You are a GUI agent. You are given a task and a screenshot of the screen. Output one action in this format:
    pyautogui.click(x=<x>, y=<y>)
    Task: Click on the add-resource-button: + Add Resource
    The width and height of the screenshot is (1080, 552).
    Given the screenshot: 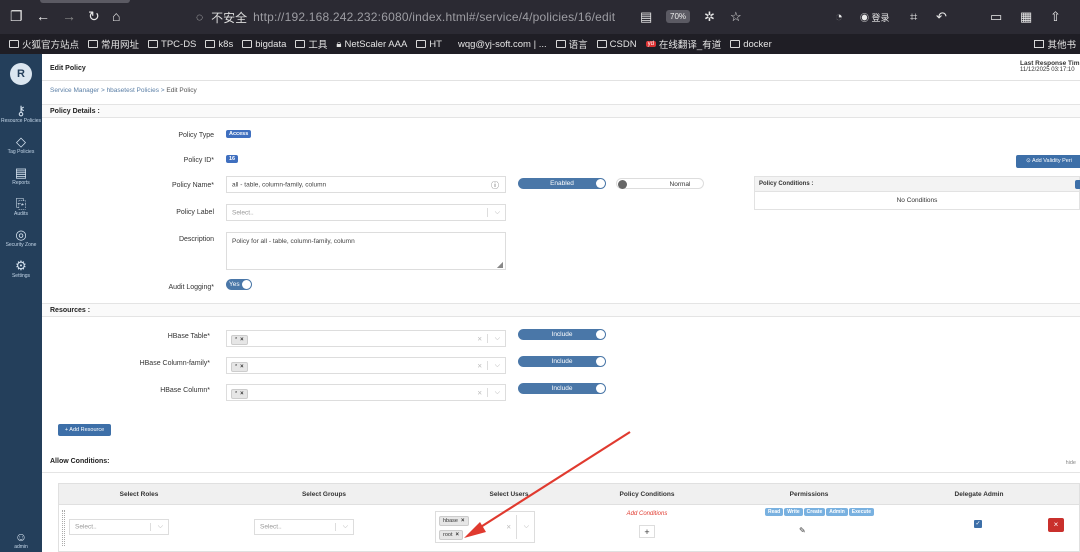 What is the action you would take?
    pyautogui.click(x=84, y=430)
    